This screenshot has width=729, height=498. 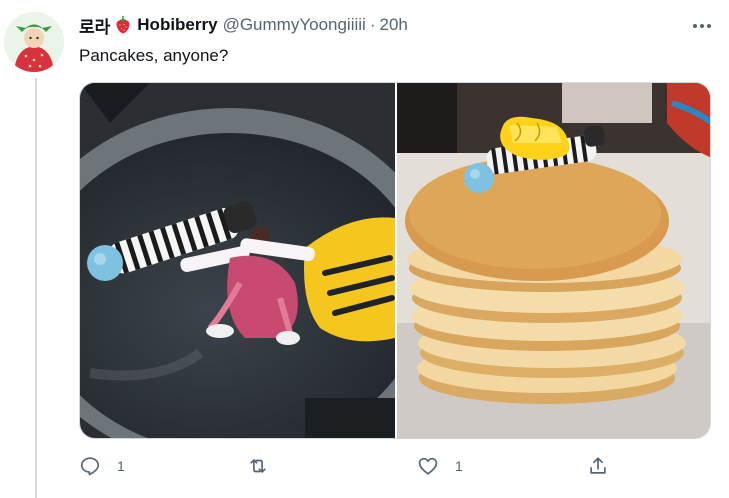 I want to click on reply-button: 1, so click(x=102, y=466).